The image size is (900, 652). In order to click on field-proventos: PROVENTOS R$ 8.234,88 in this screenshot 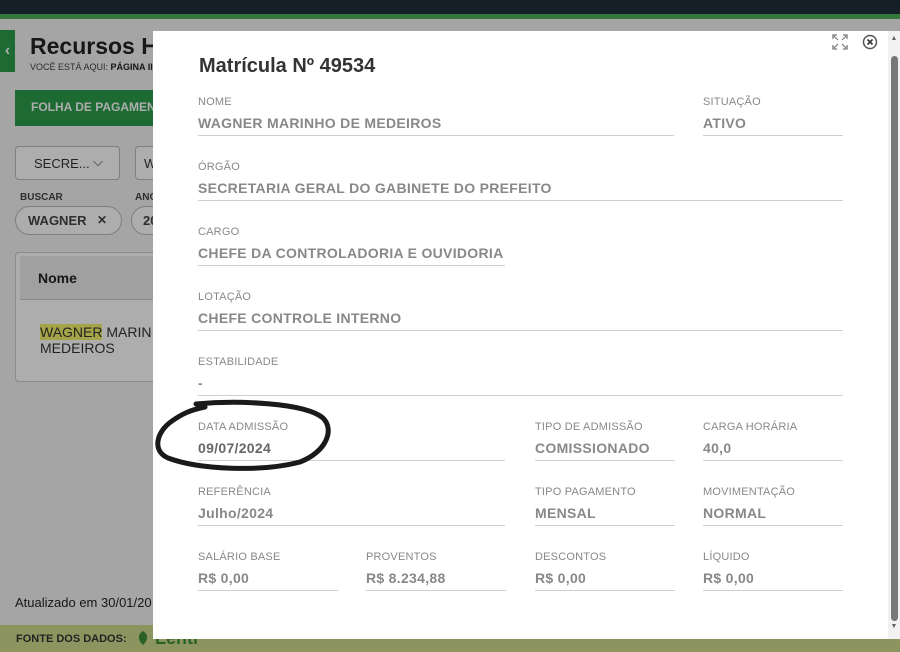, I will do `click(436, 571)`.